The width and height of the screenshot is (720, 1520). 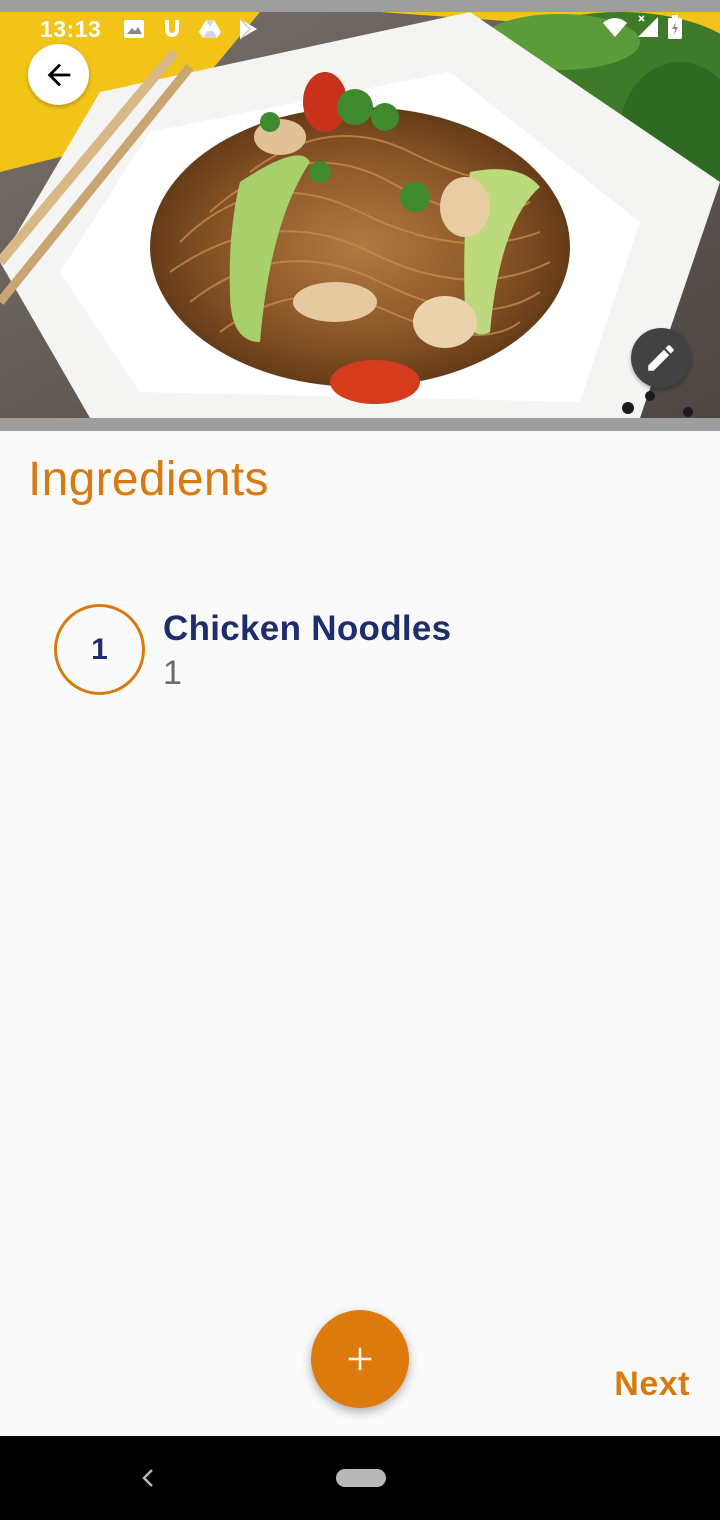 What do you see at coordinates (652, 1384) in the screenshot?
I see `next-button: Next` at bounding box center [652, 1384].